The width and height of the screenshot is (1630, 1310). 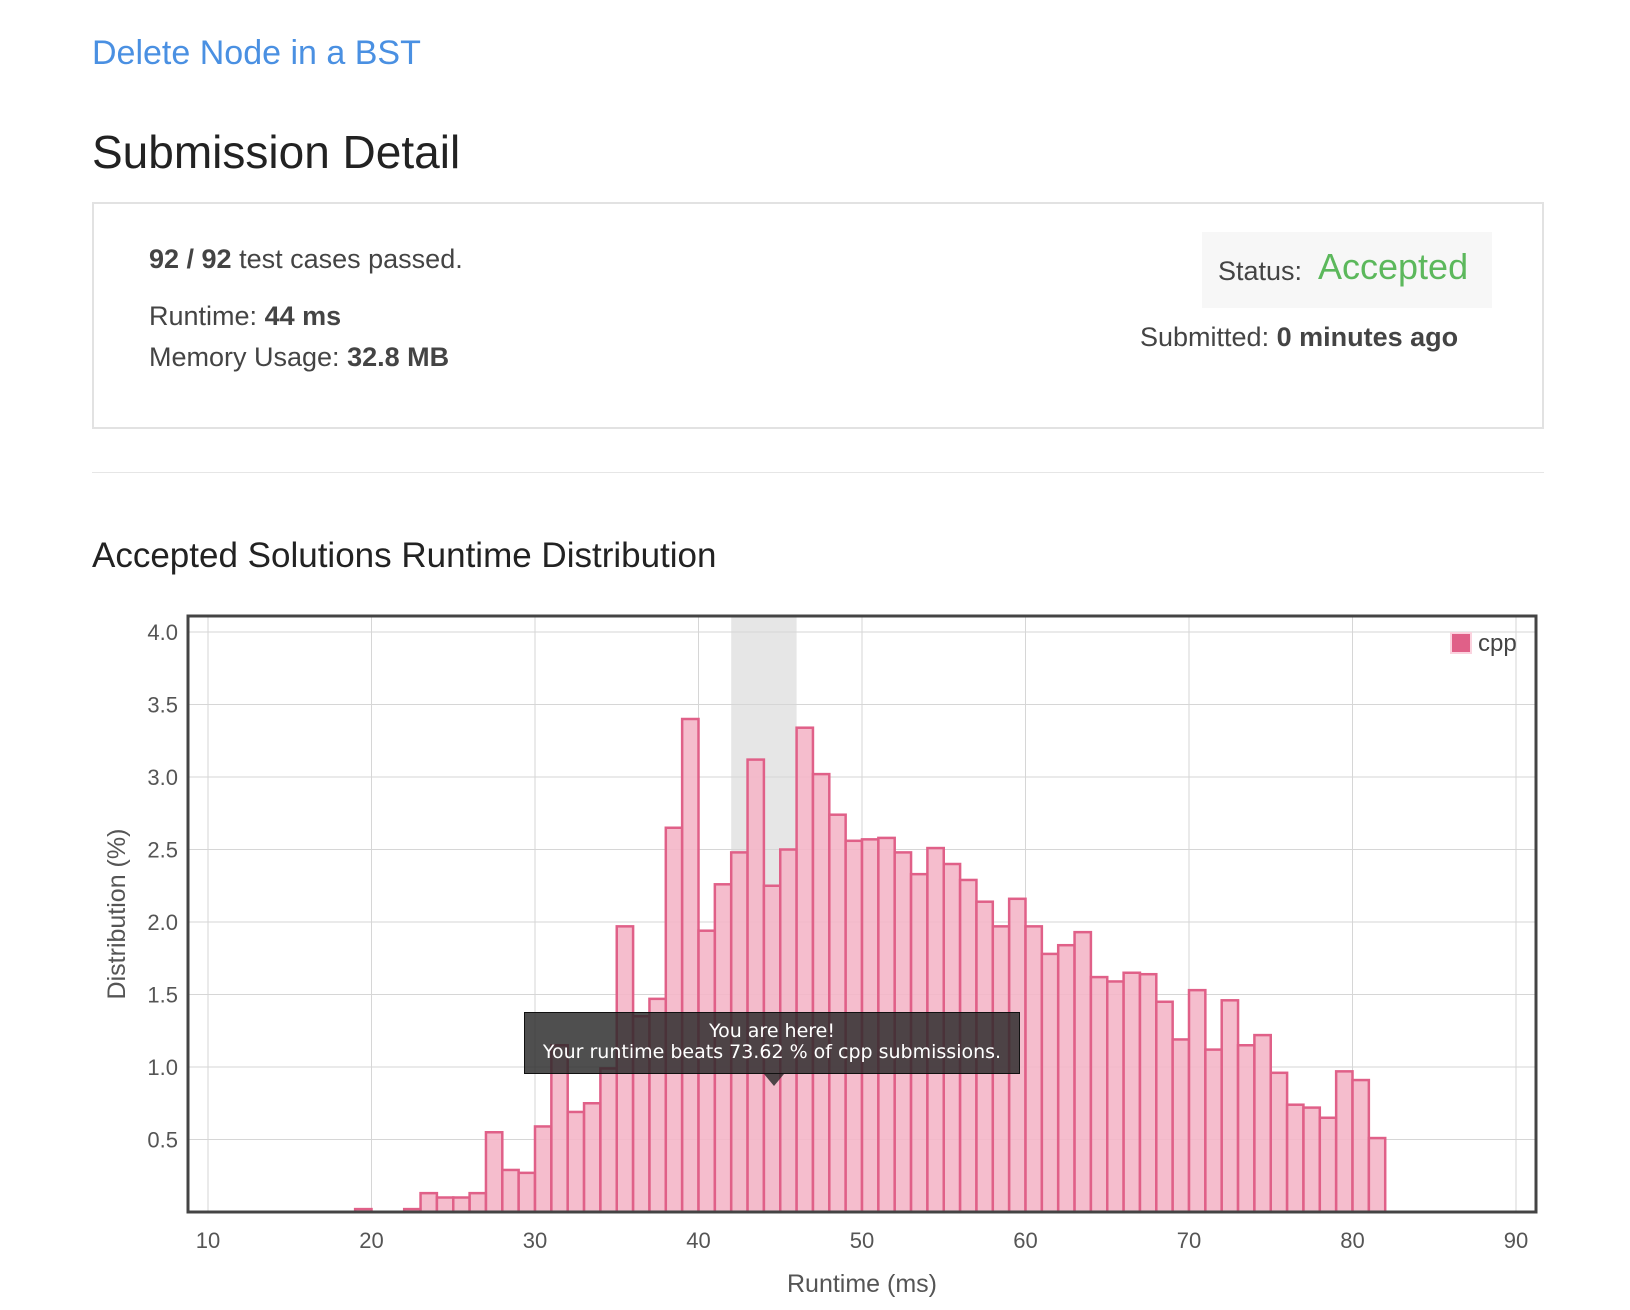 I want to click on x-tick-label: 10, so click(x=208, y=1240).